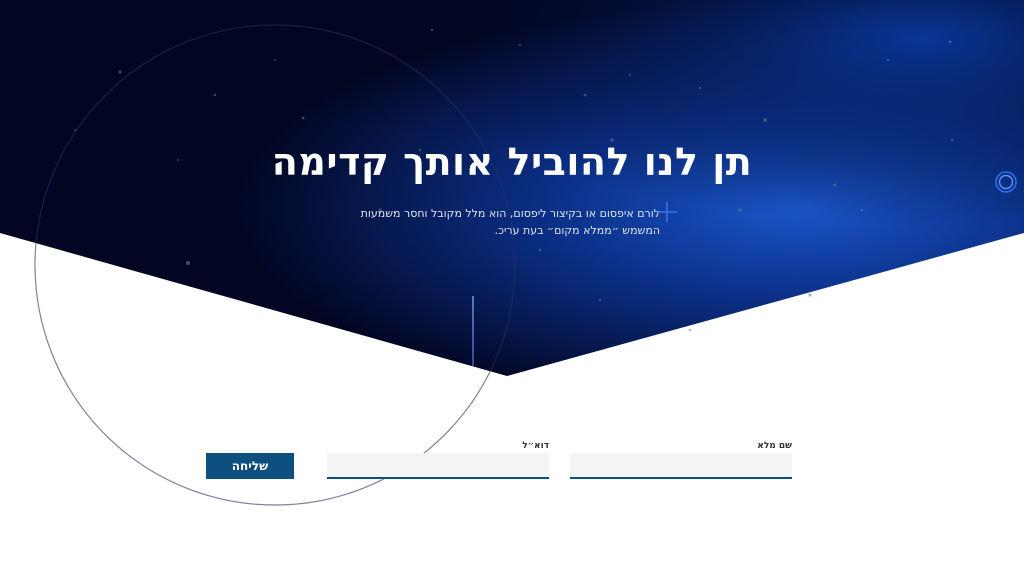  Describe the element at coordinates (774, 446) in the screenshot. I see `full-name-label: שם מלא` at that location.